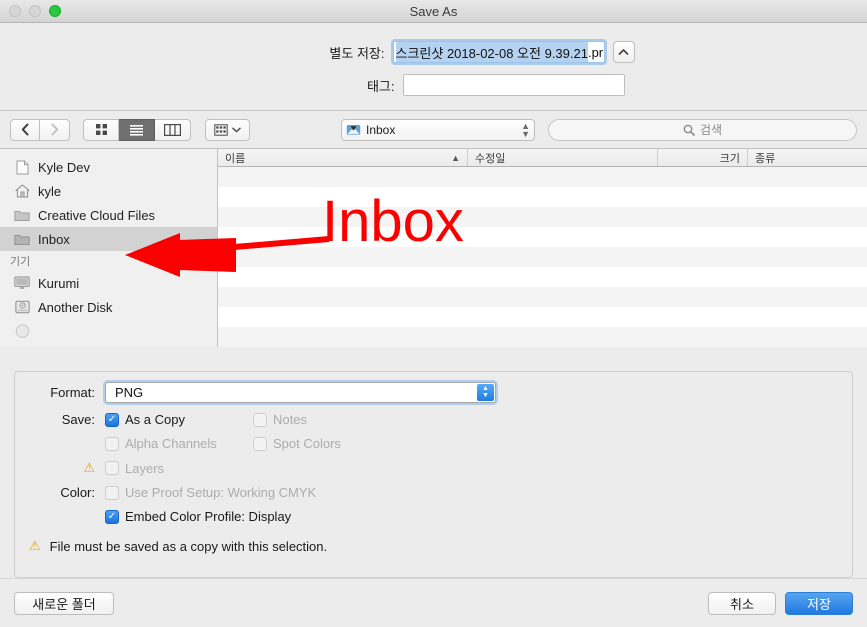  What do you see at coordinates (807, 157) in the screenshot?
I see `column-header-kind: 종류` at bounding box center [807, 157].